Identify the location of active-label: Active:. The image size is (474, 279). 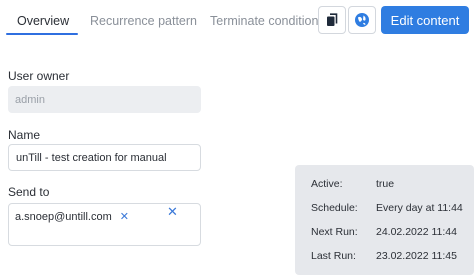
(327, 184).